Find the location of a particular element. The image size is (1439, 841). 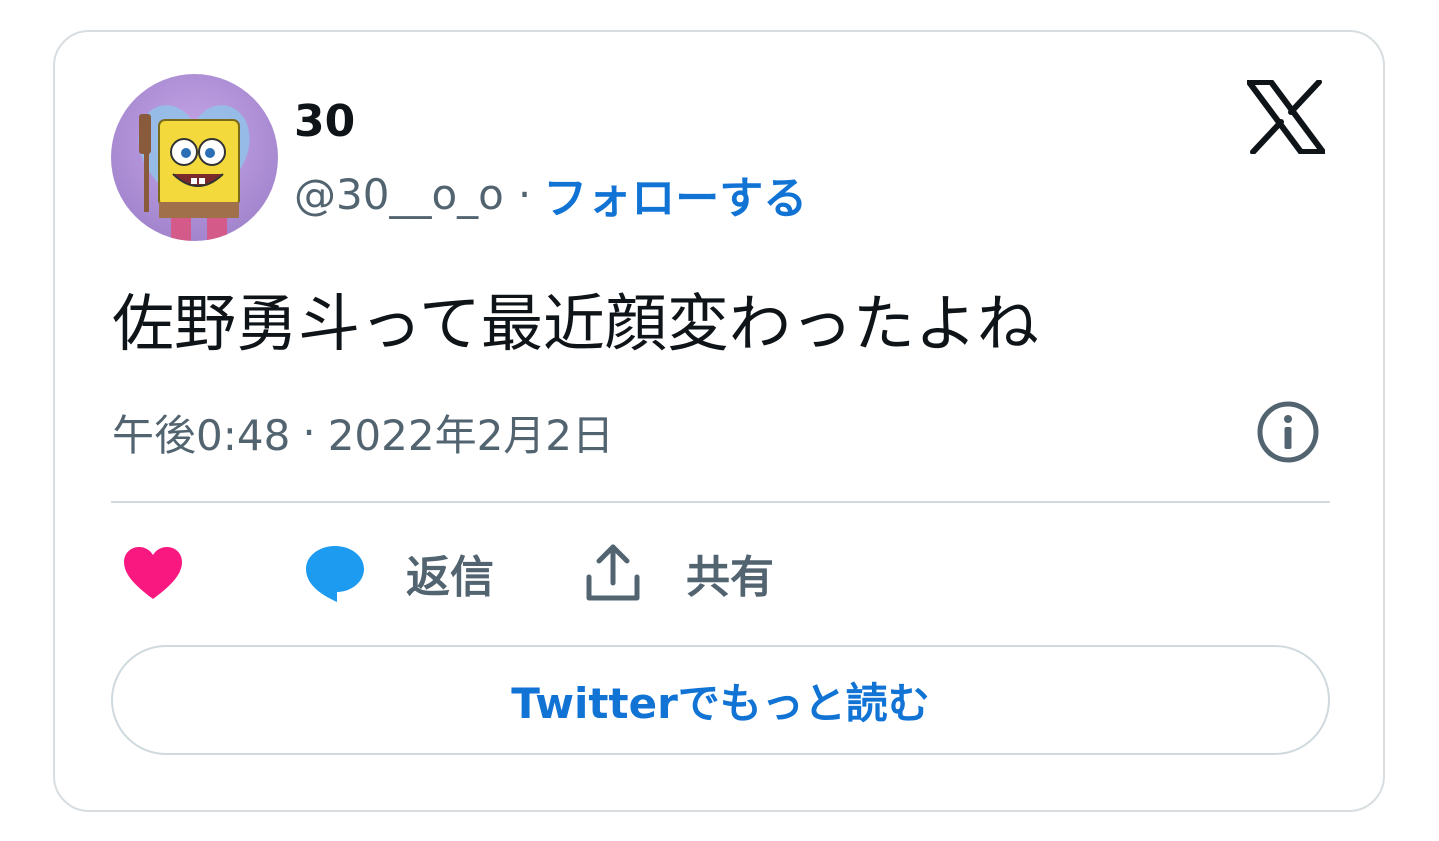

avatar is located at coordinates (194, 157).